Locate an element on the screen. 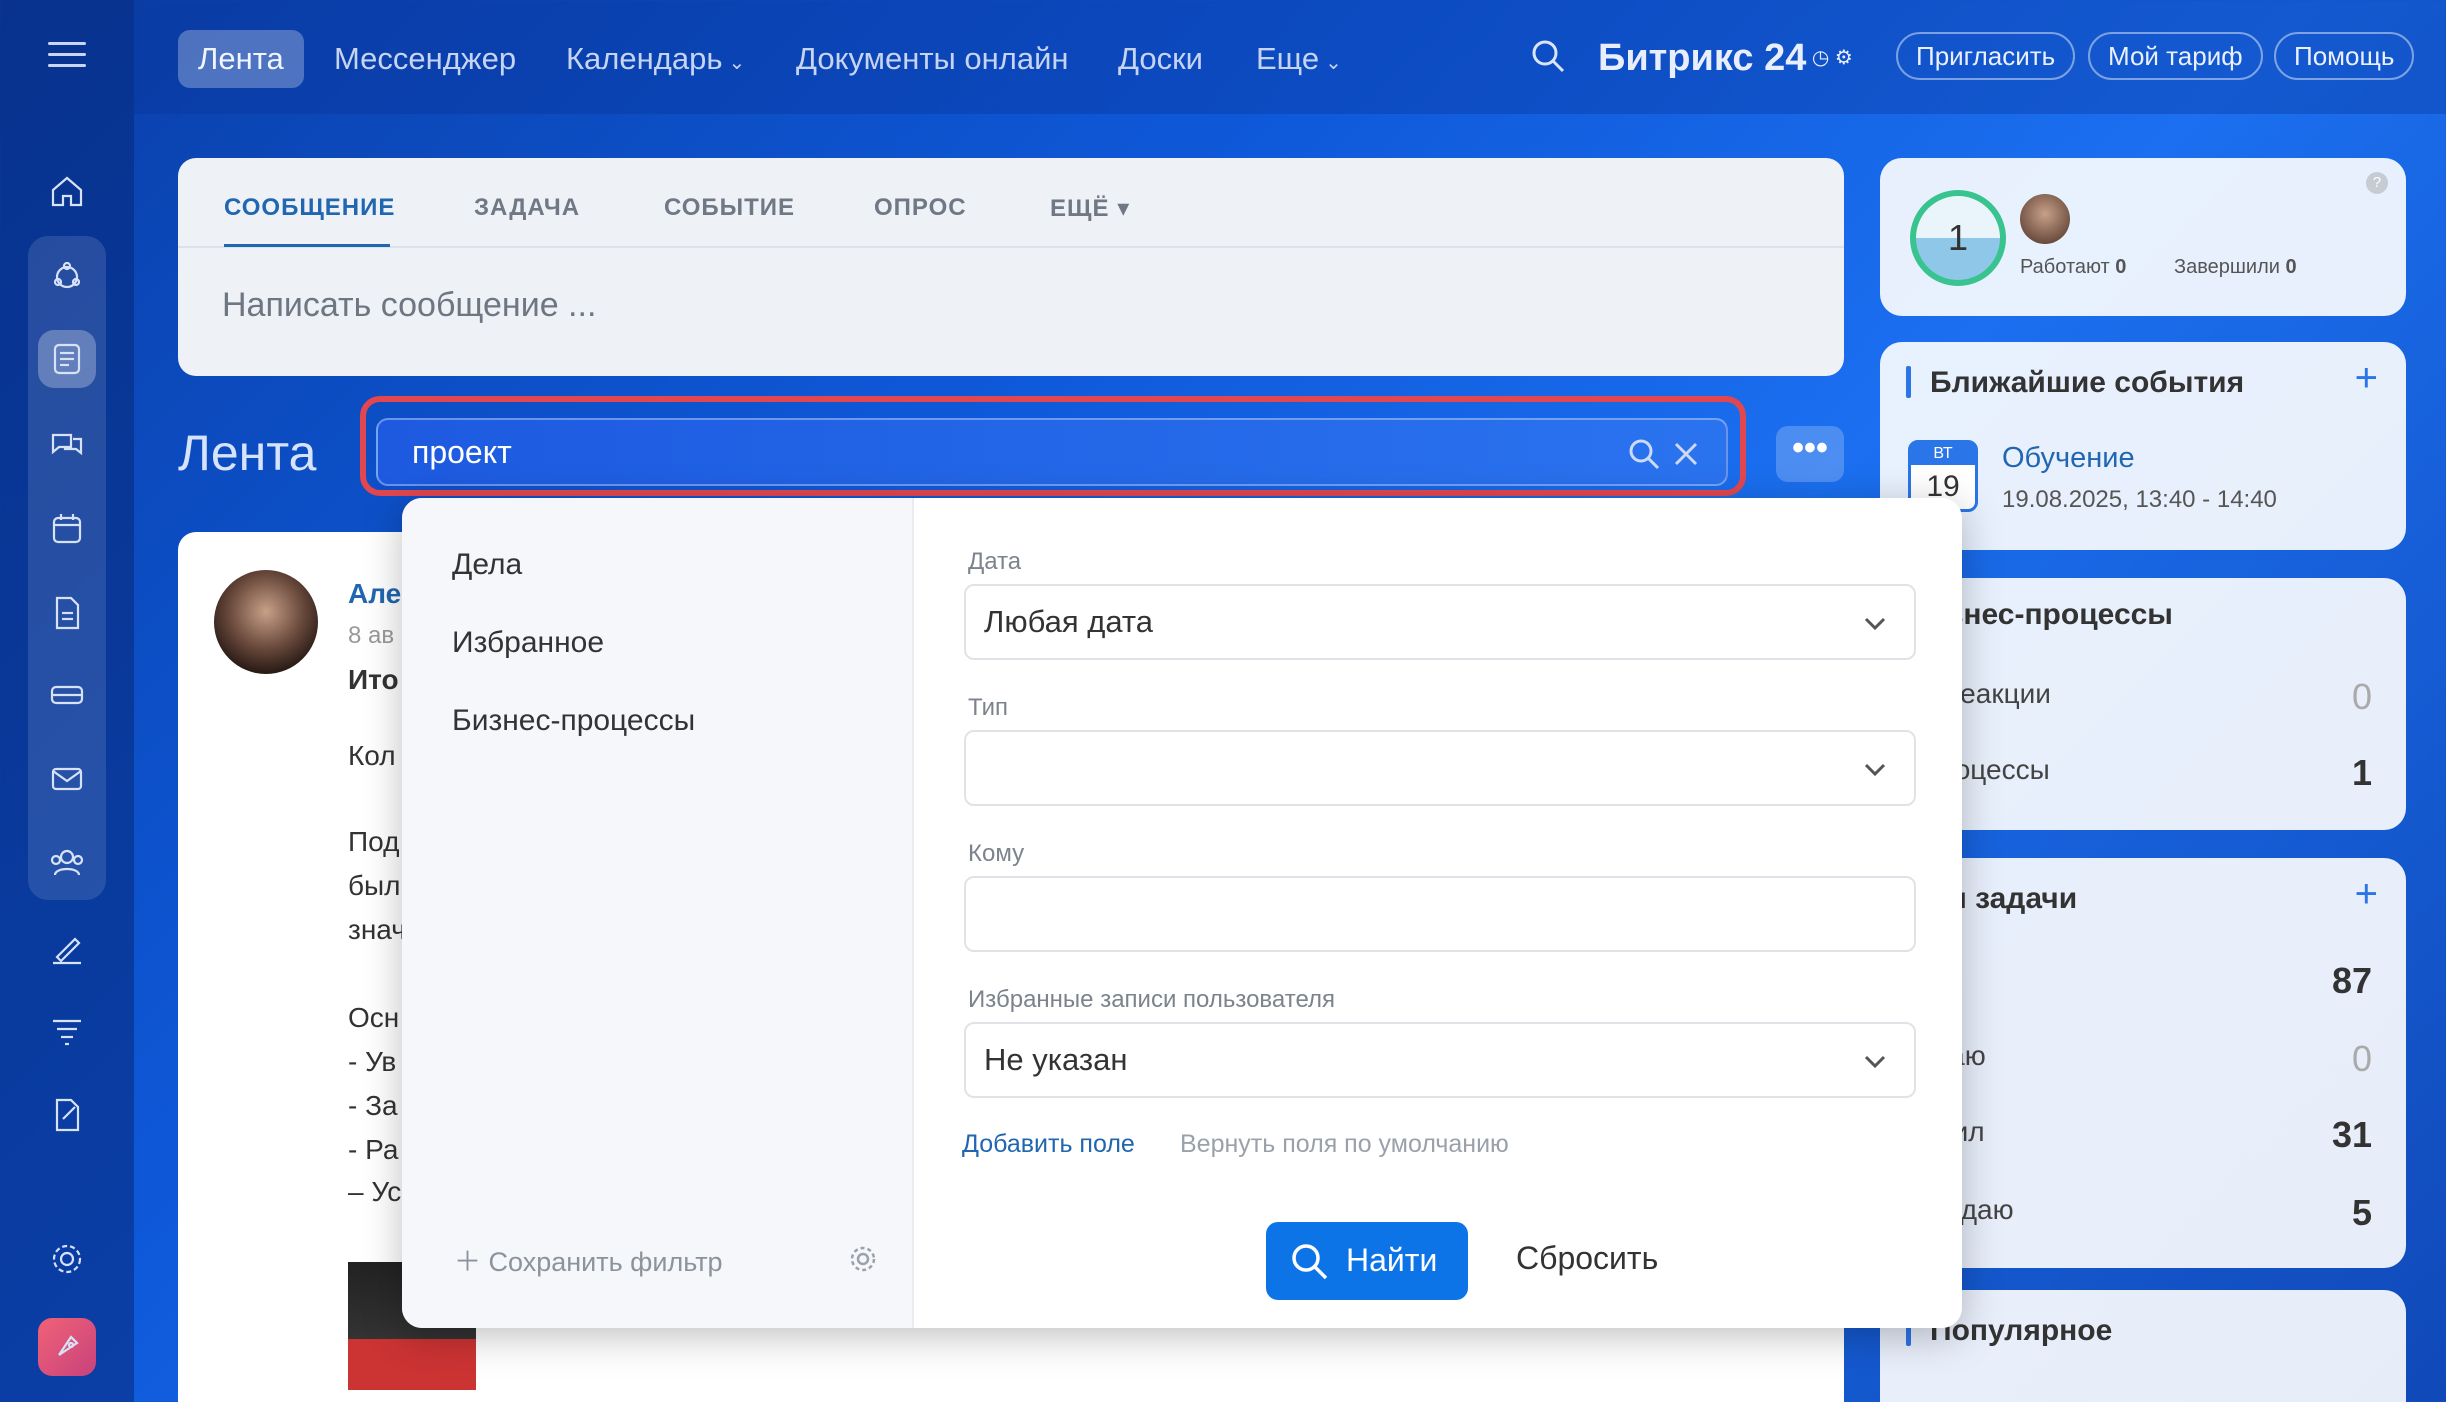 The height and width of the screenshot is (1402, 2446). post-title: Ито is located at coordinates (373, 679).